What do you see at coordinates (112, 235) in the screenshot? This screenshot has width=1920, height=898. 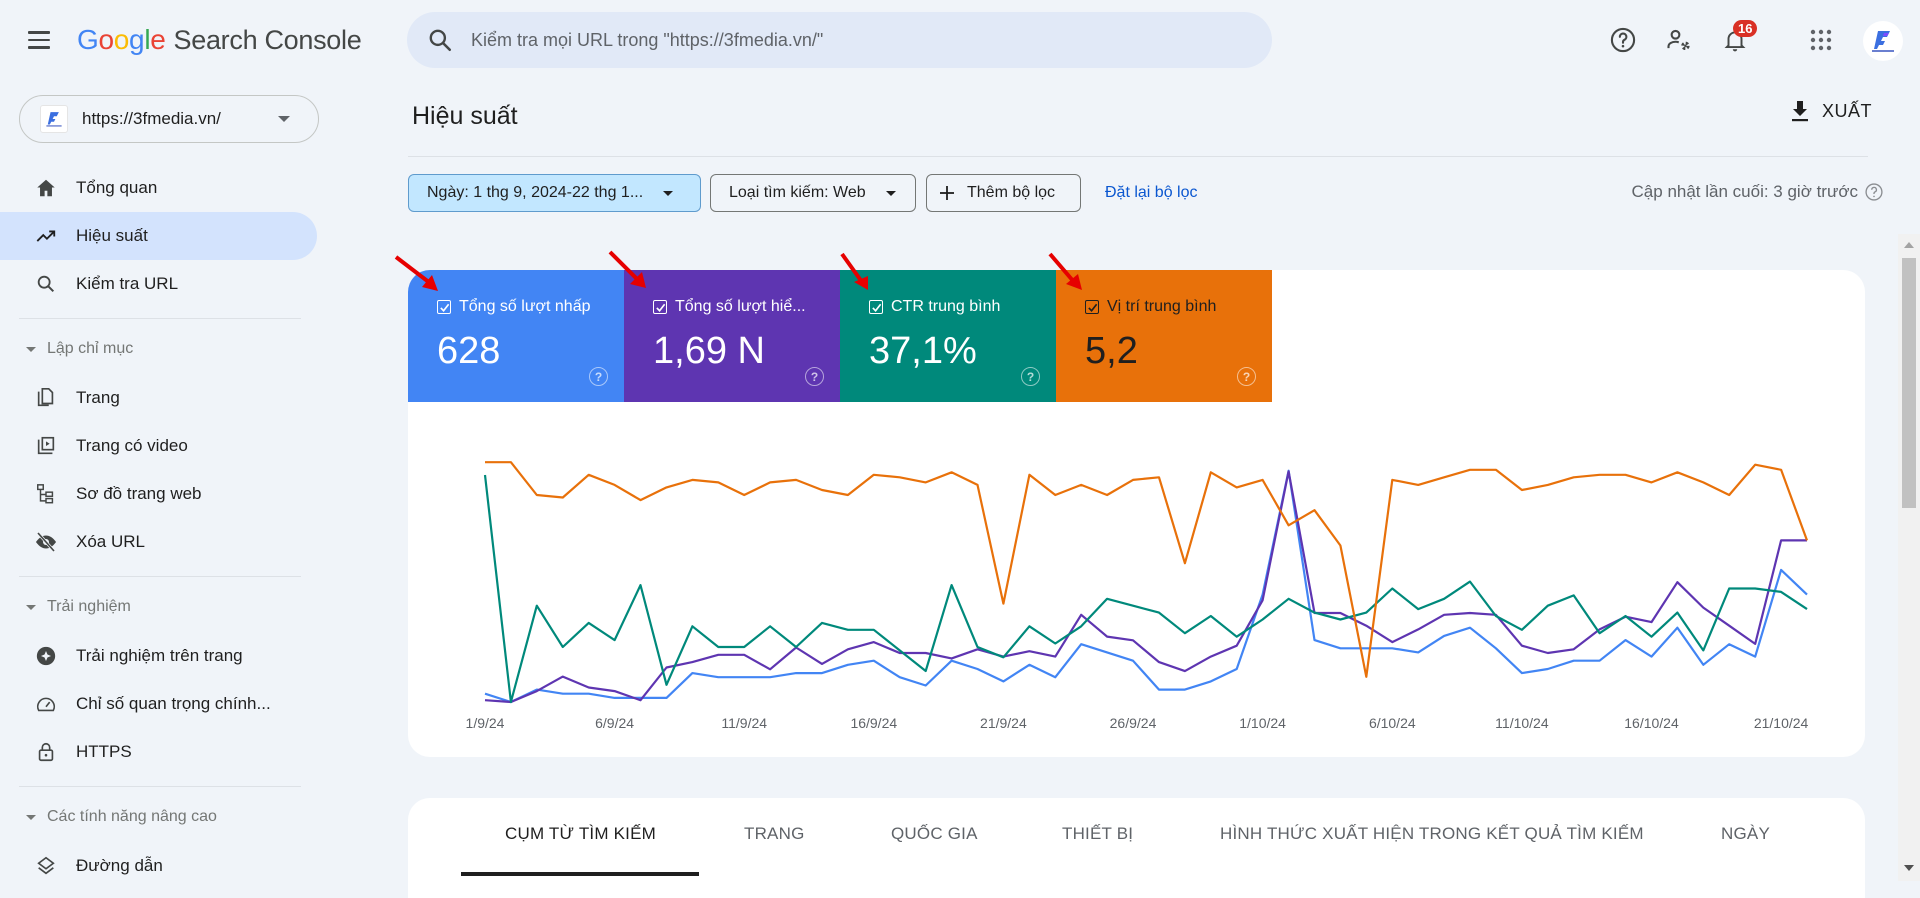 I see `sidebar-item-label: Hiệu suất` at bounding box center [112, 235].